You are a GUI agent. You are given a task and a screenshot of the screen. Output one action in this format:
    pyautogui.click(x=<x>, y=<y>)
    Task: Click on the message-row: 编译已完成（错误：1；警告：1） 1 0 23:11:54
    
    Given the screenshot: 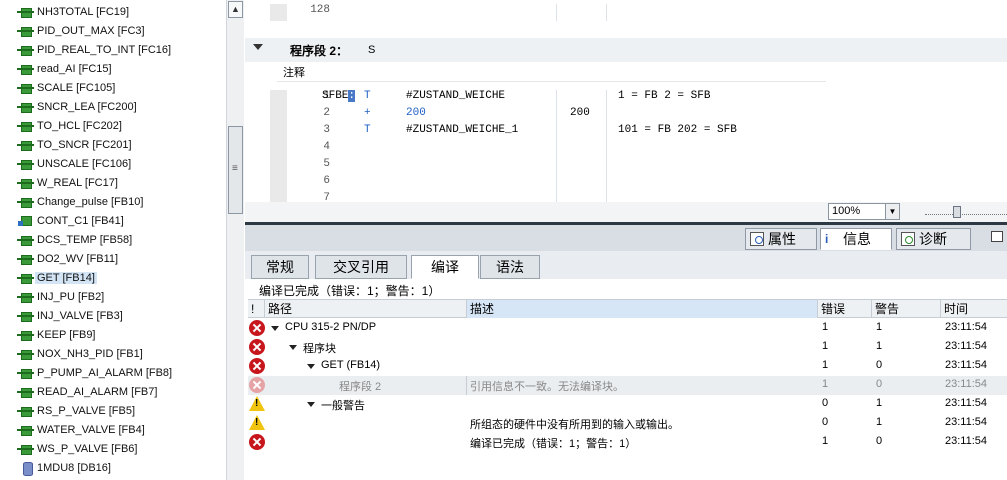 What is the action you would take?
    pyautogui.click(x=627, y=442)
    